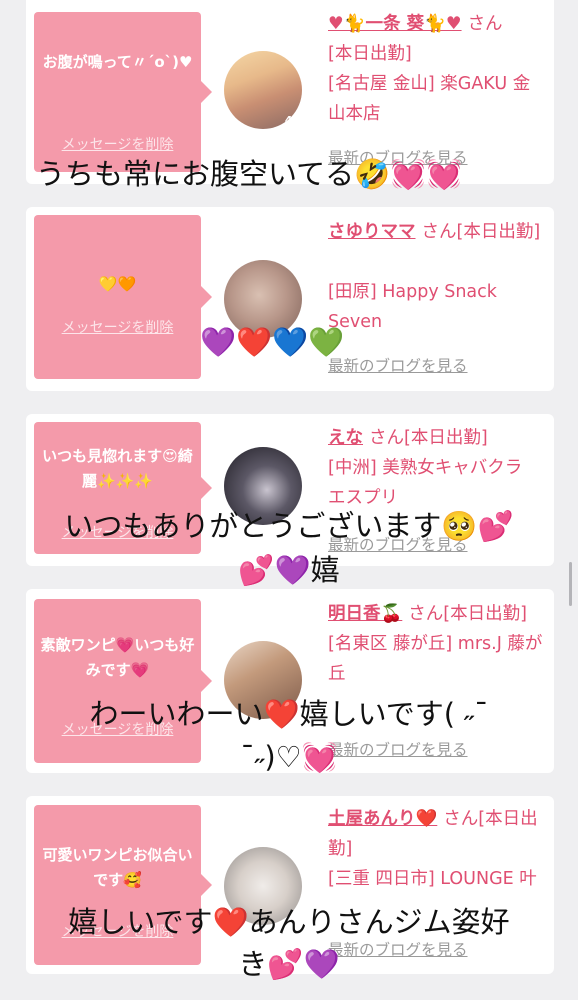 This screenshot has height=1000, width=578. What do you see at coordinates (117, 62) in the screenshot?
I see `message-text: お腹が鳴って〃´o`)♥` at bounding box center [117, 62].